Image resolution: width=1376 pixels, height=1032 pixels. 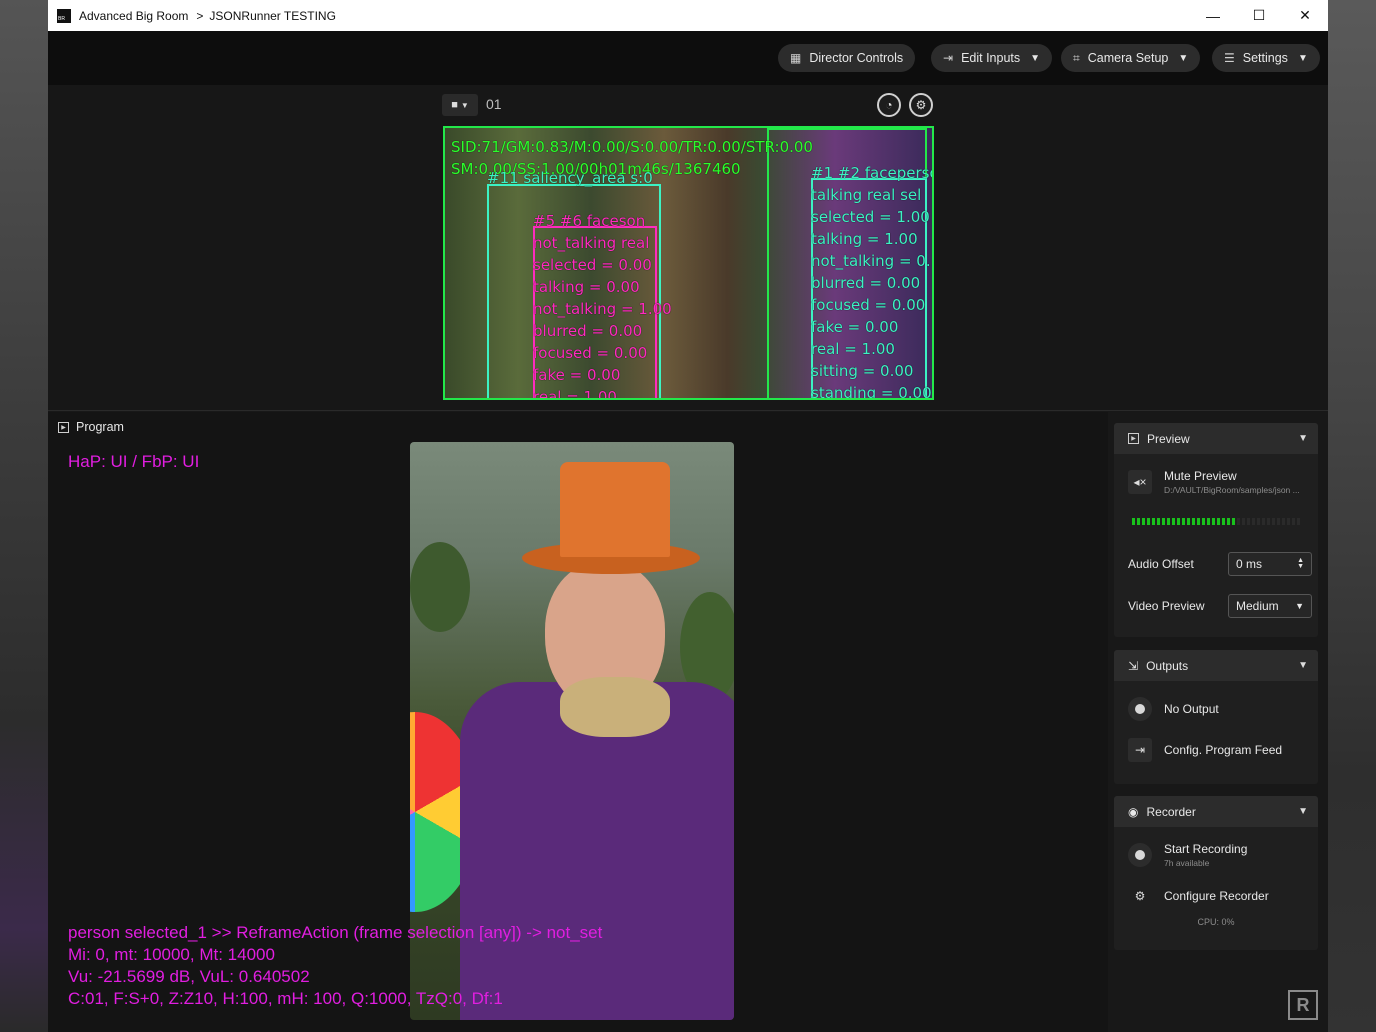 What do you see at coordinates (1206, 849) in the screenshot?
I see `start-recording-label: Start Recording` at bounding box center [1206, 849].